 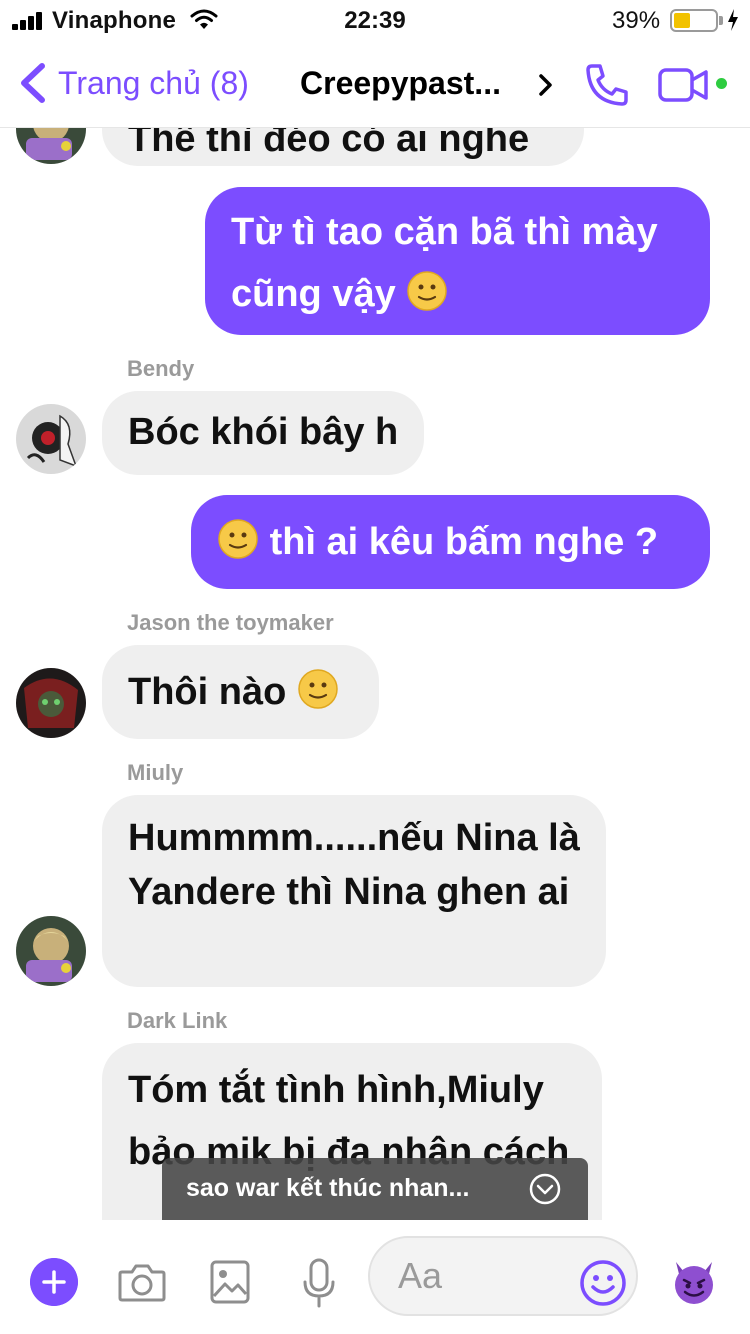 What do you see at coordinates (721, 20) in the screenshot?
I see `battery-cap` at bounding box center [721, 20].